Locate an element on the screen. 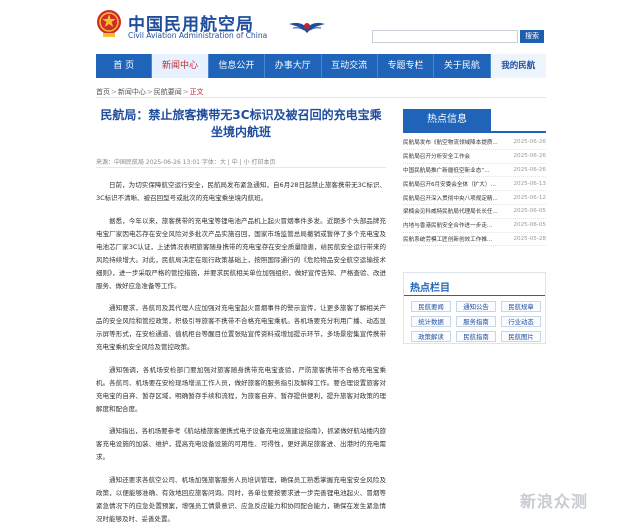 The width and height of the screenshot is (640, 527). nav-special-topics: 专题专栏 is located at coordinates (406, 66).